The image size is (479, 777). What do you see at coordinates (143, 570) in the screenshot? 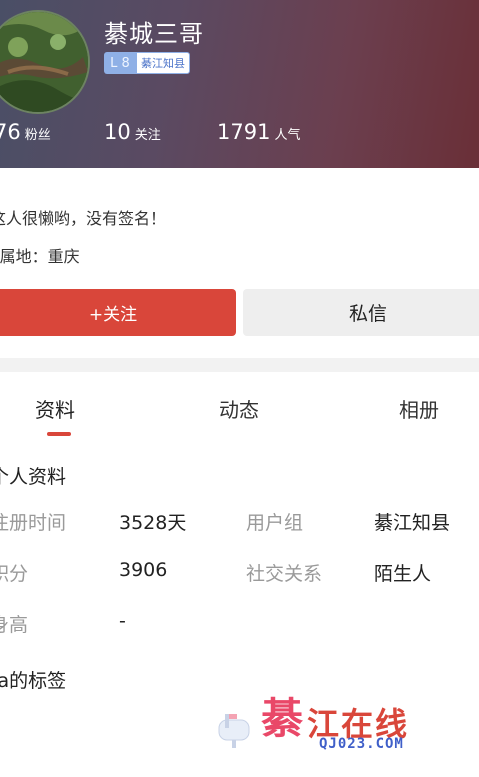
I see `field-value-points: 3906` at bounding box center [143, 570].